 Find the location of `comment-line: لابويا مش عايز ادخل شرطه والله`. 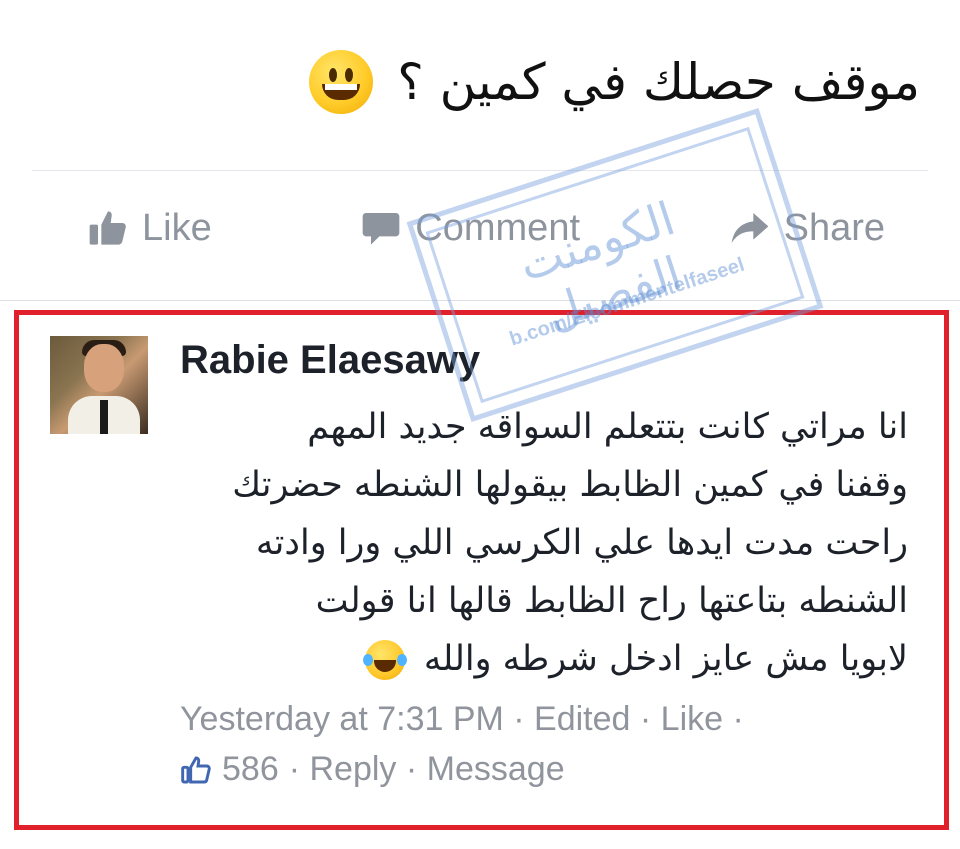

comment-line: لابويا مش عايز ادخل شرطه والله is located at coordinates (665, 659).